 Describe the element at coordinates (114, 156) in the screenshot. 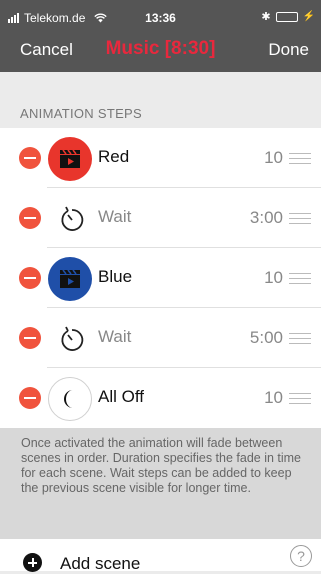

I see `step-label: Red` at that location.